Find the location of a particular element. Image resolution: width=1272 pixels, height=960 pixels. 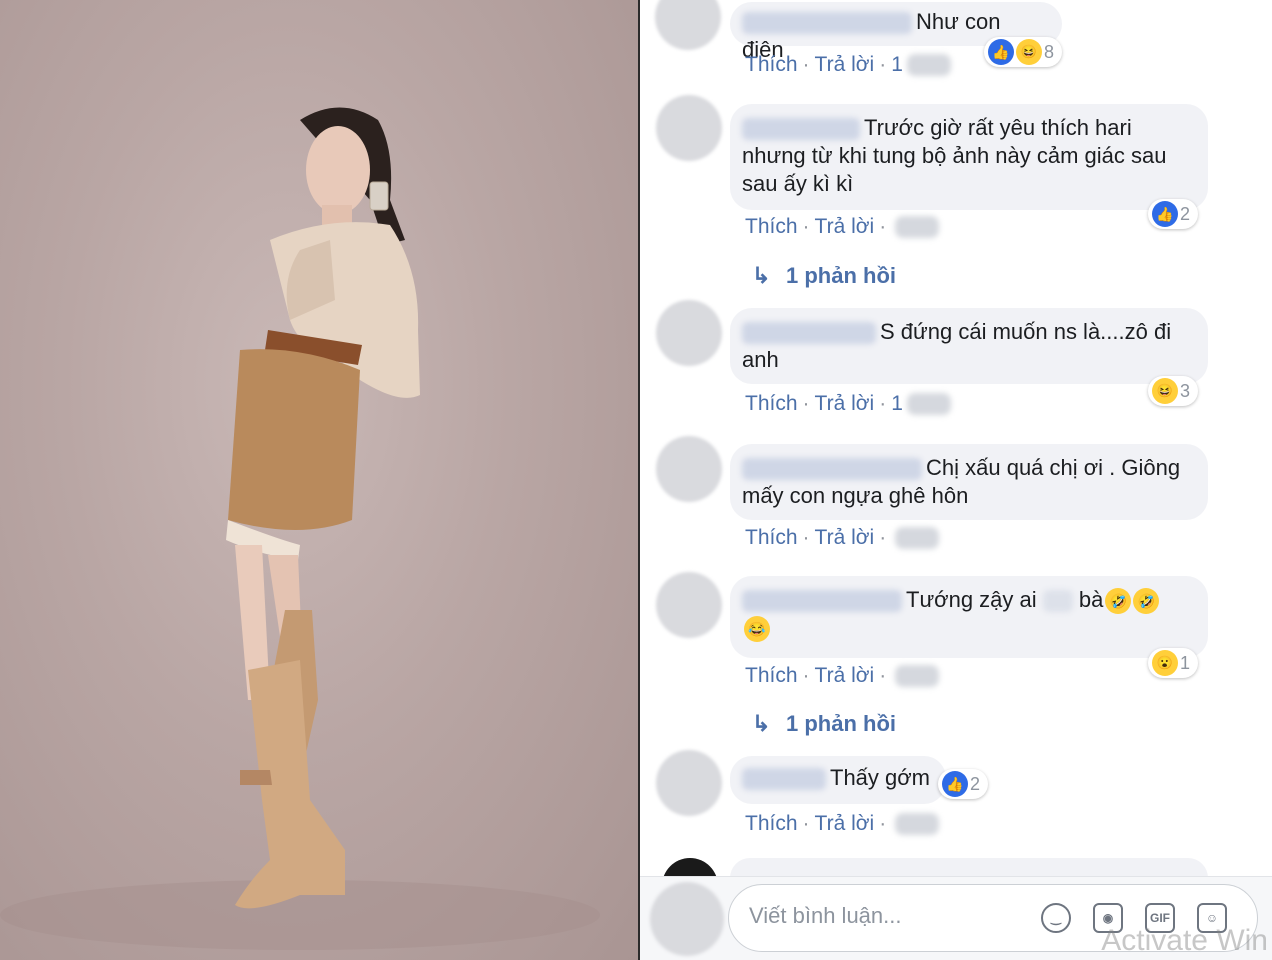

comment-bubble: Tướng zậy ai bà 🤣 🤣 😂 is located at coordinates (969, 617).